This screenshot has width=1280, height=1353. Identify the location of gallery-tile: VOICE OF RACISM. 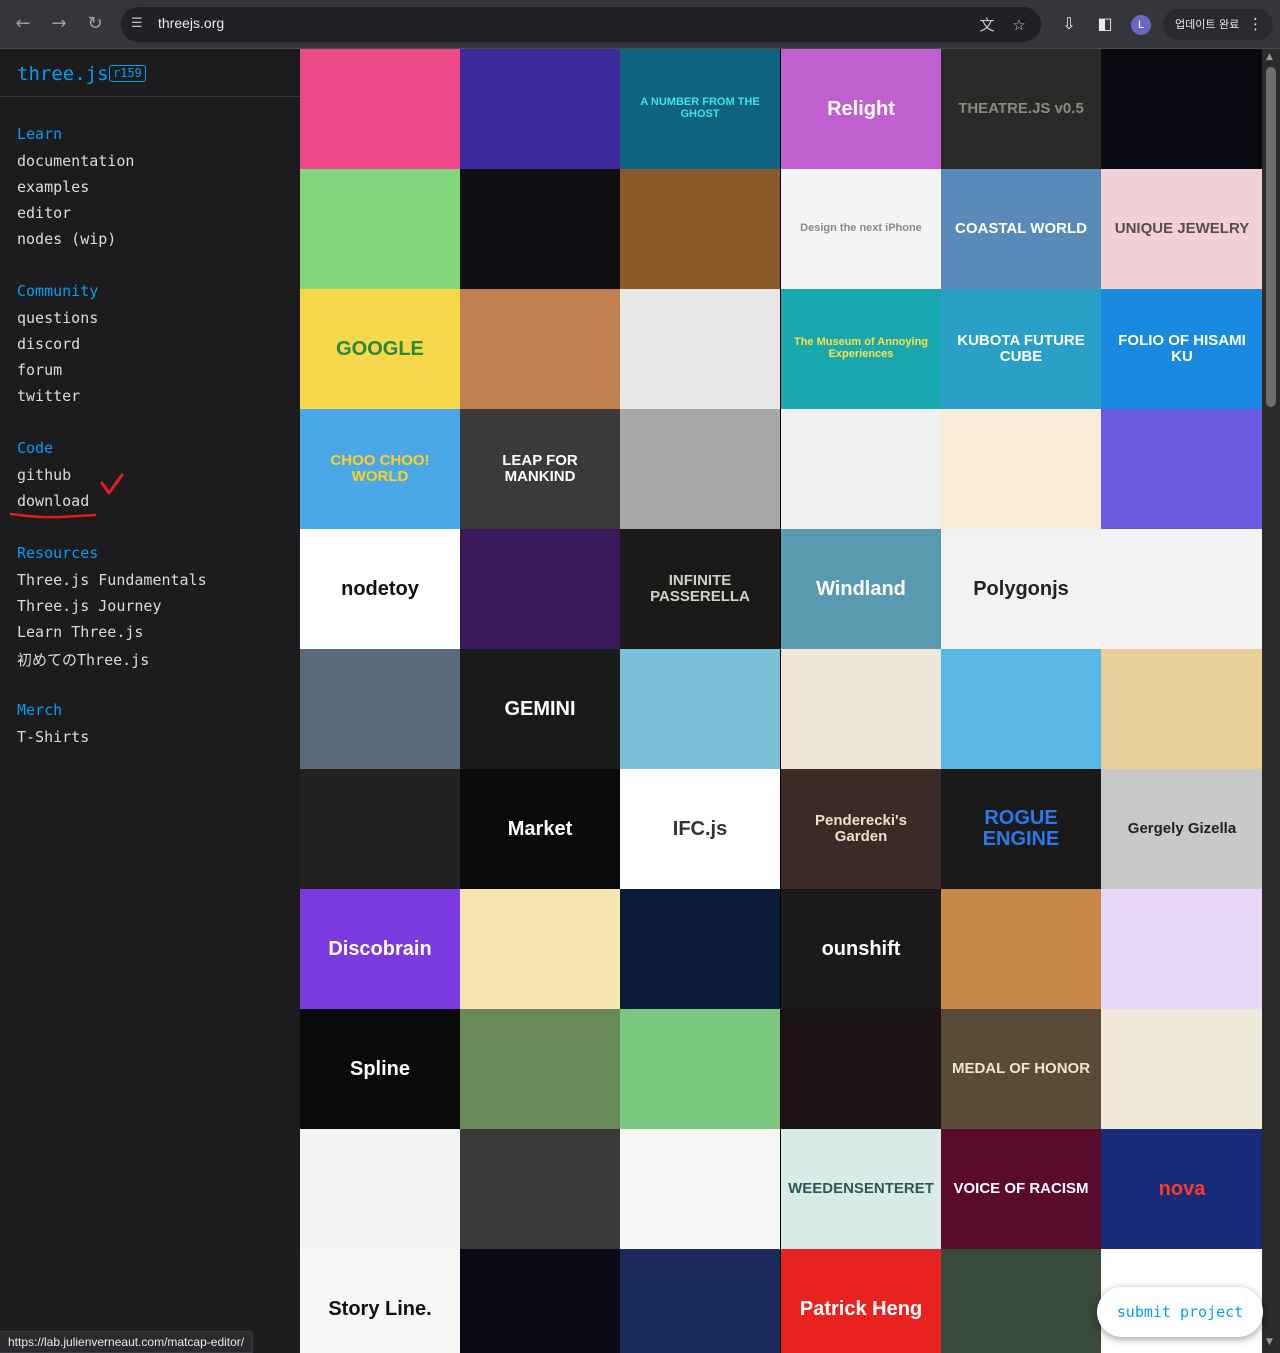
(1021, 1189).